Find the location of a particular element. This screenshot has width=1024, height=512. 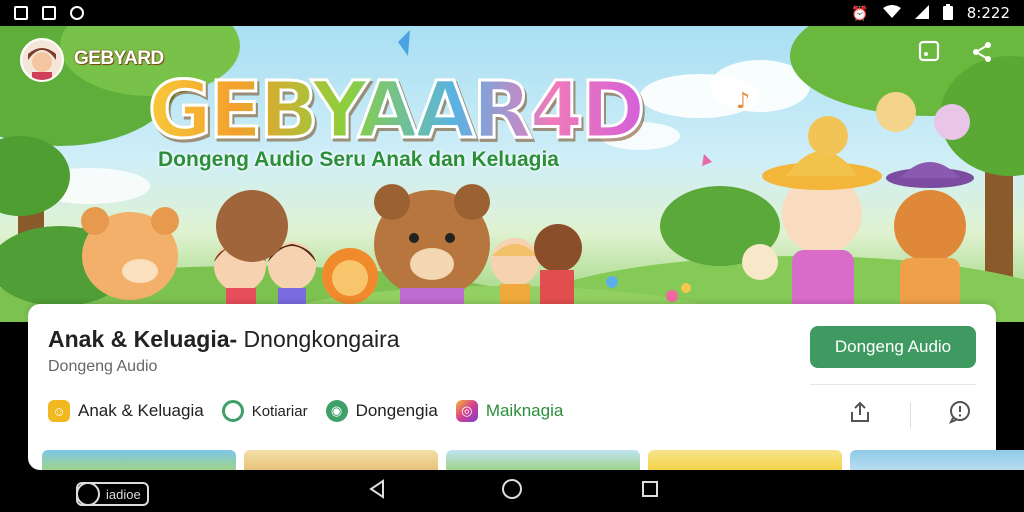

back-button is located at coordinates (377, 491).